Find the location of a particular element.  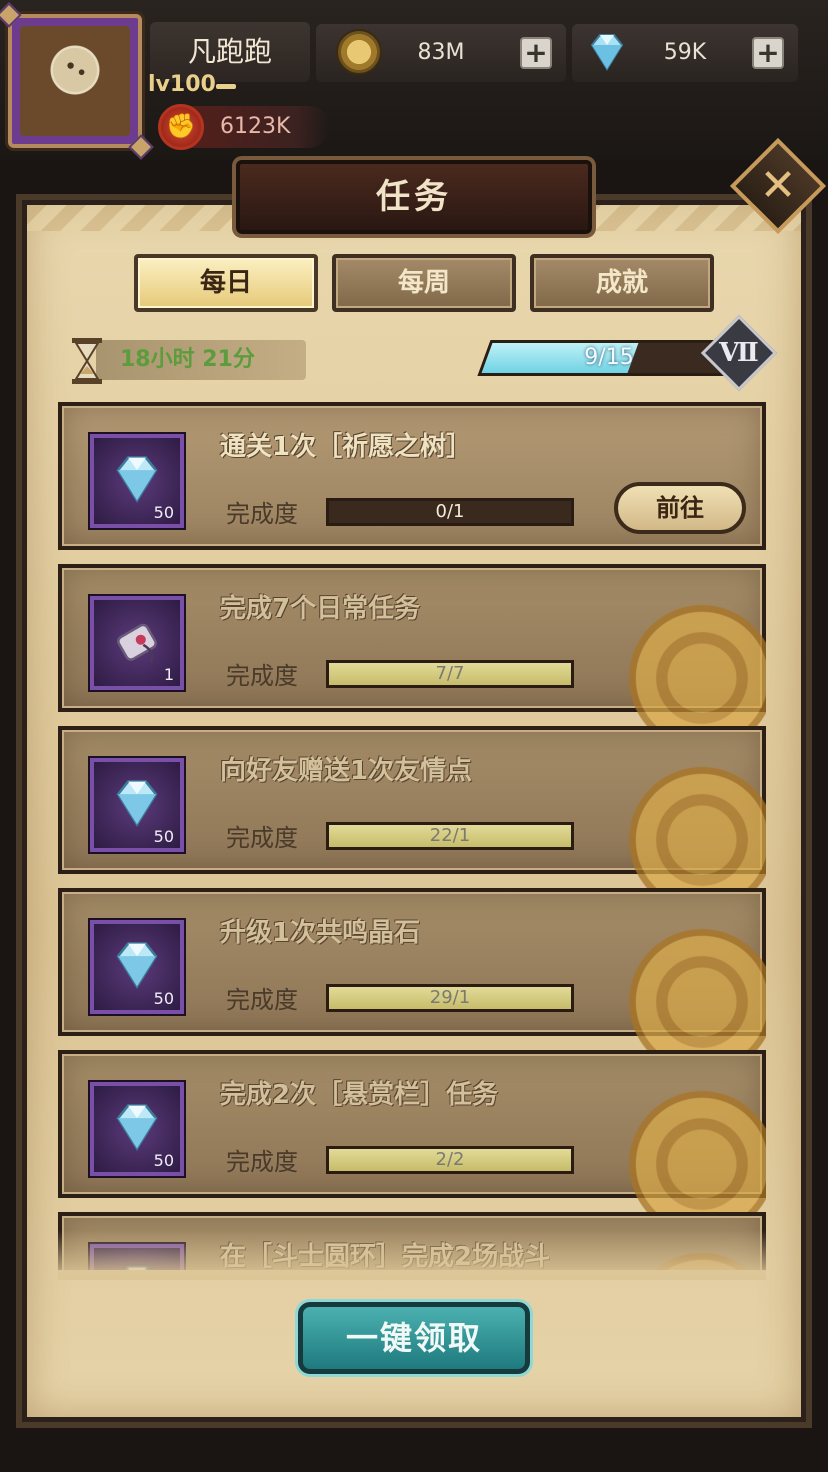

quest-progress-bar: 2/2 is located at coordinates (450, 1160).